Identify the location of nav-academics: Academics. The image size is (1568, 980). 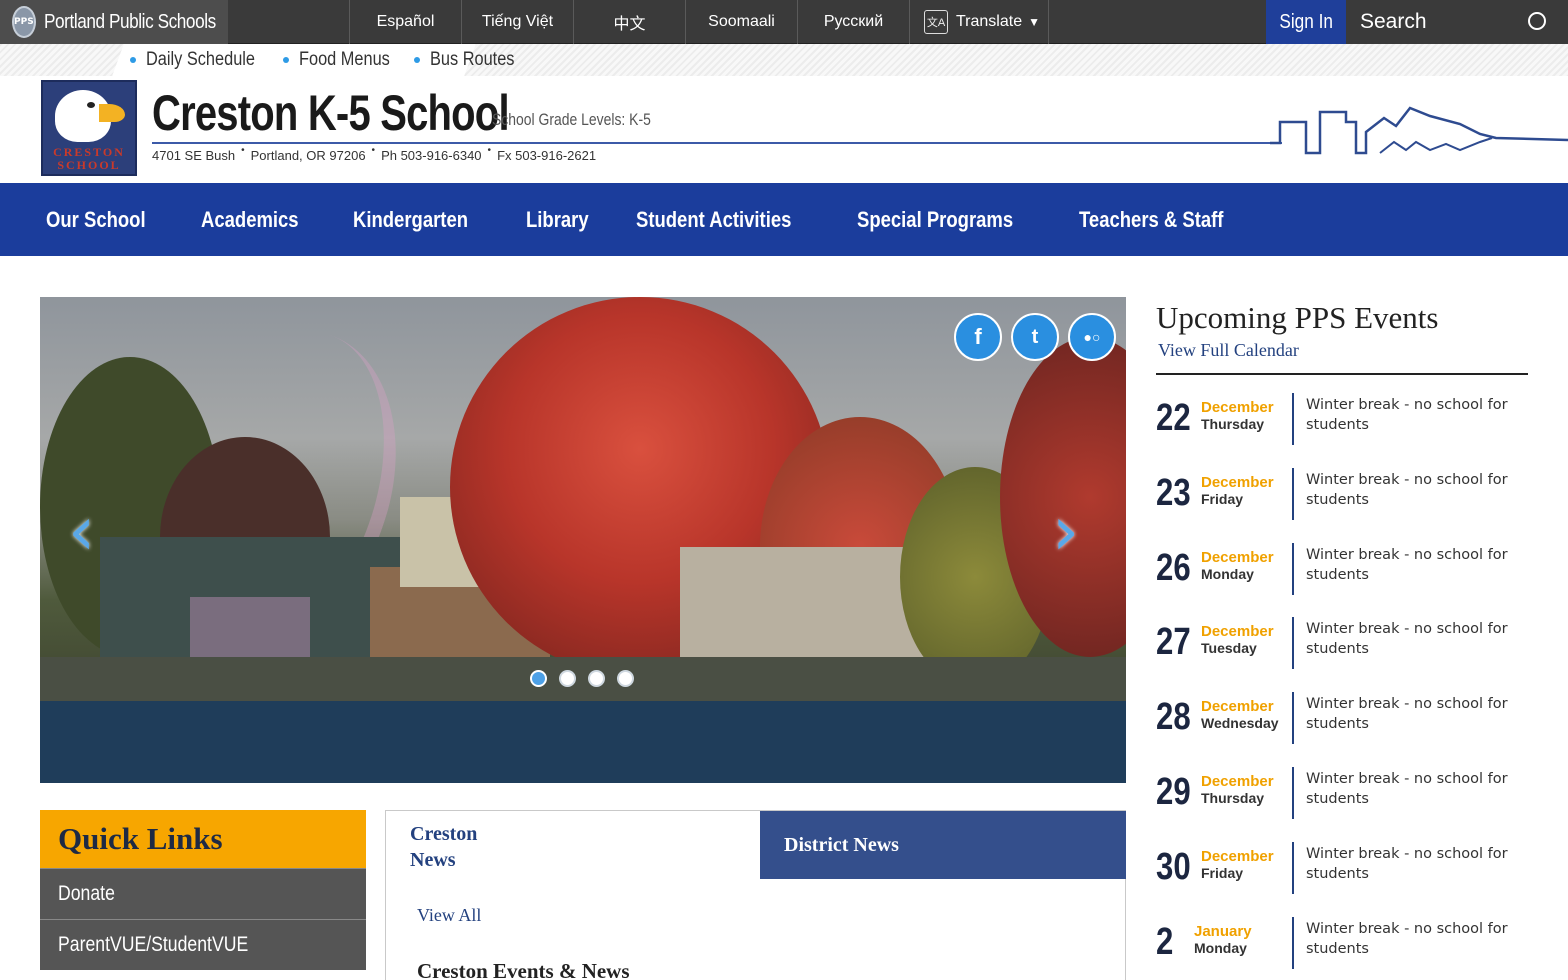
(259, 220).